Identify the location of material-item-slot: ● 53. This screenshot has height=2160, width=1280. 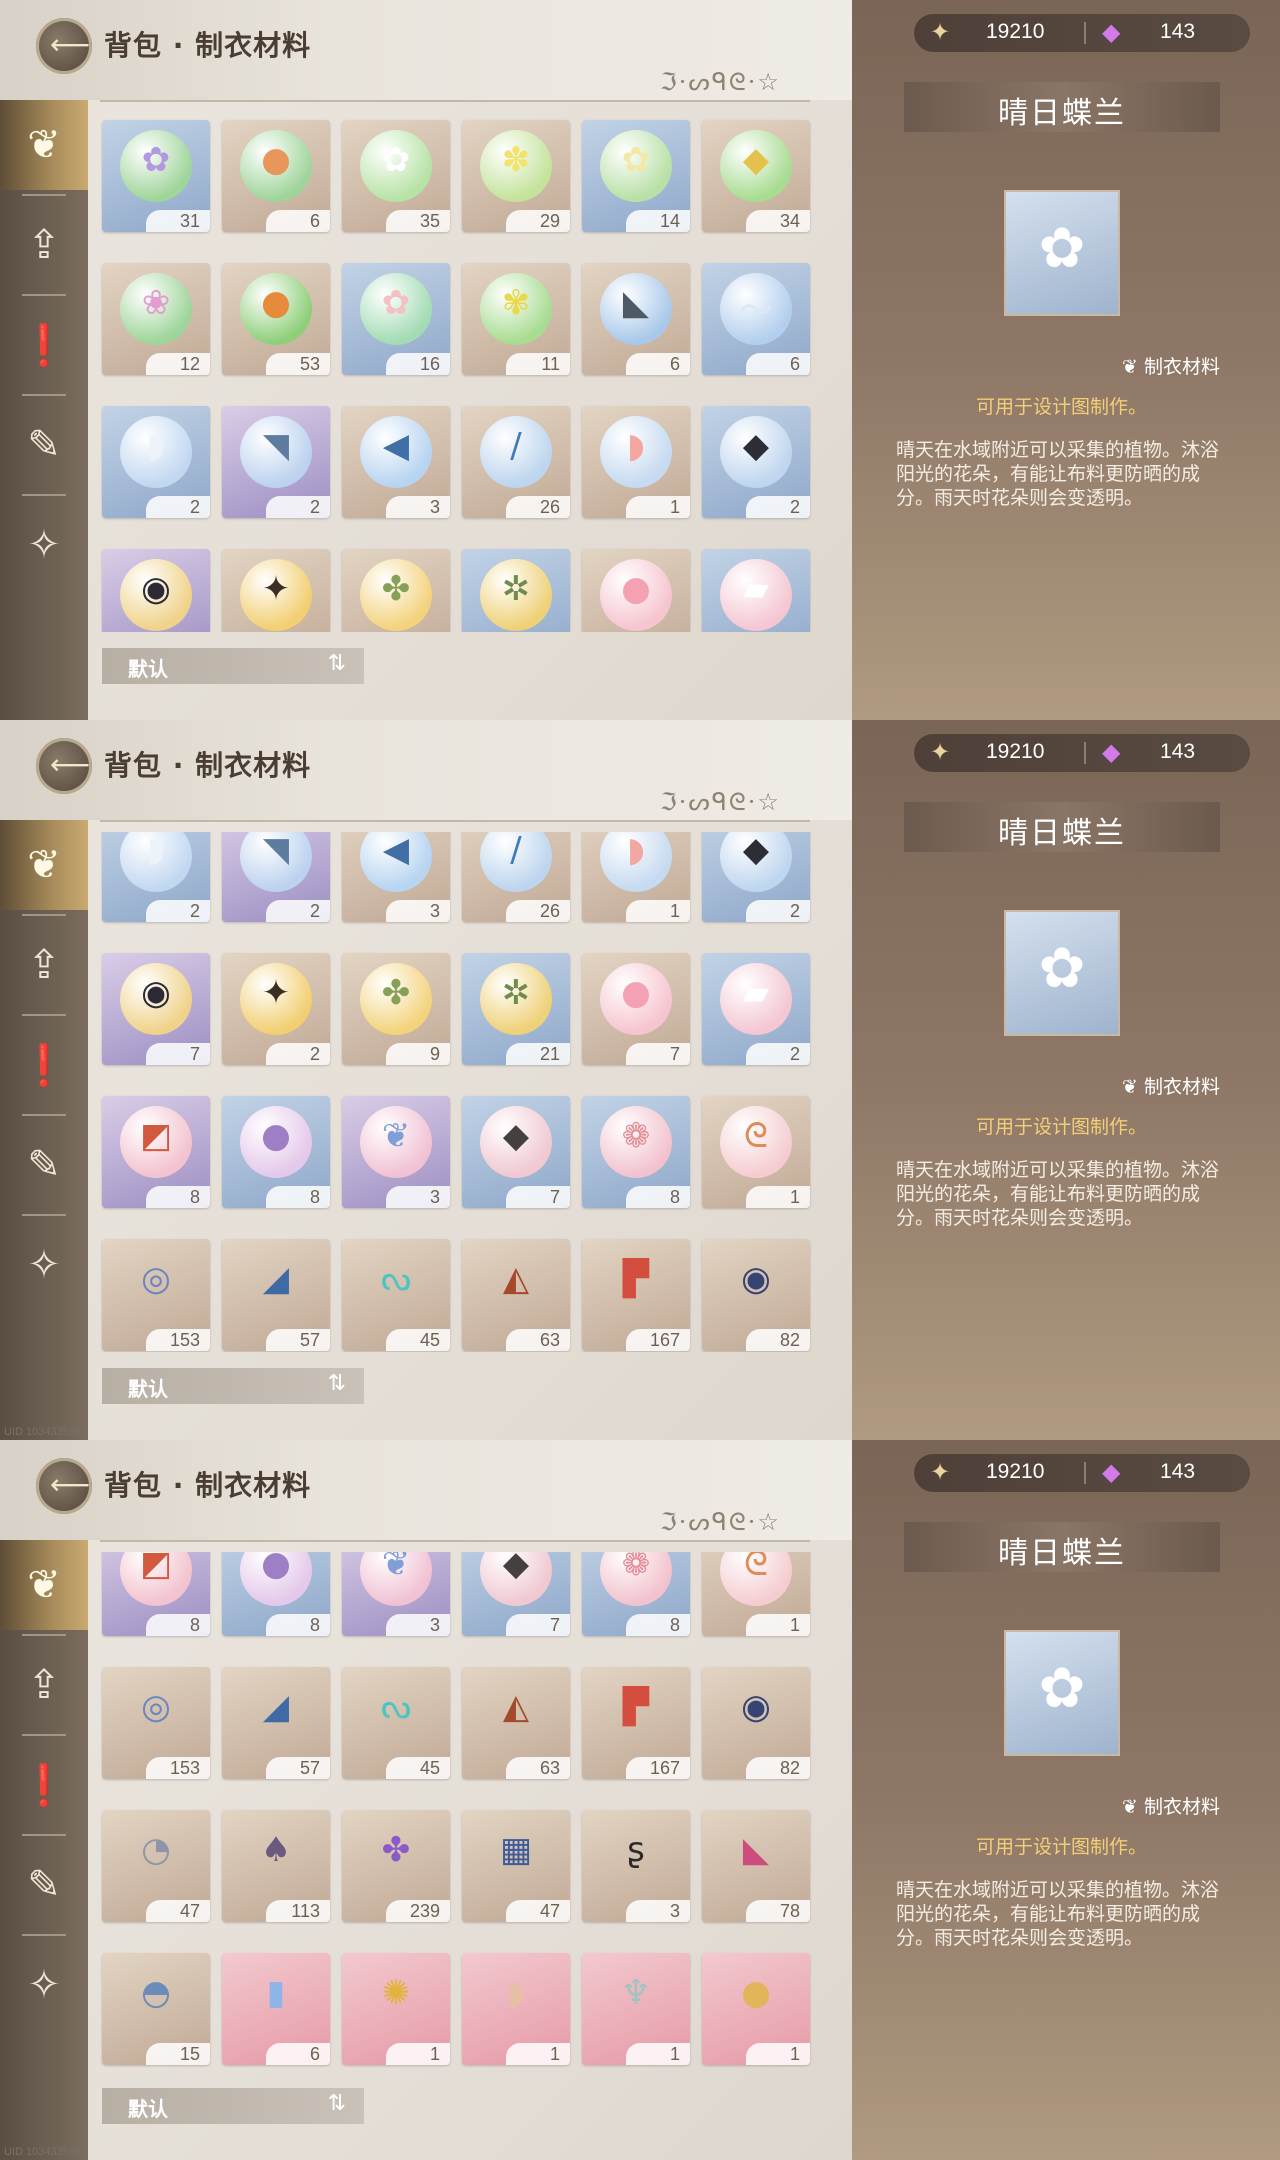
(276, 319).